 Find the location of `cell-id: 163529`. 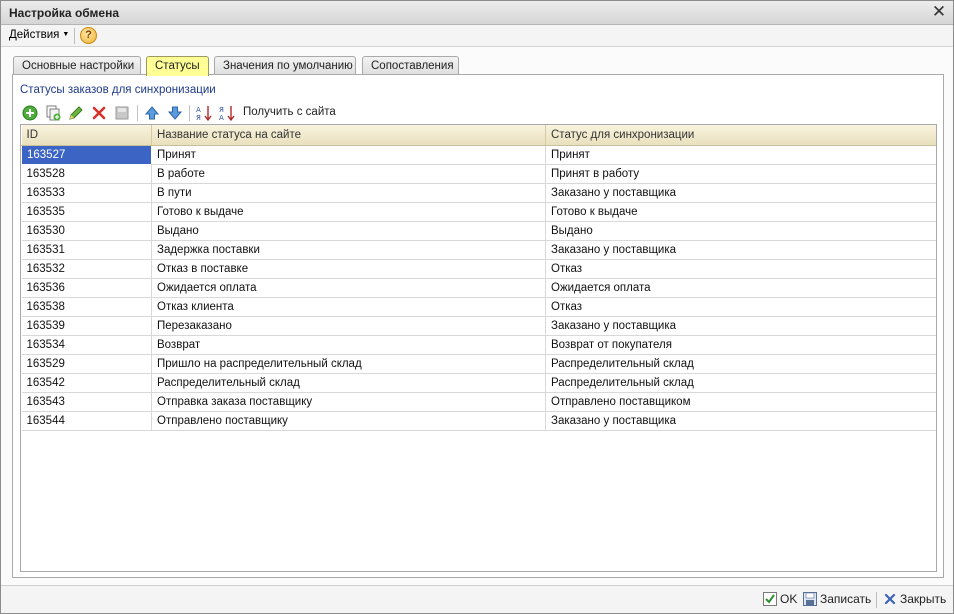

cell-id: 163529 is located at coordinates (86, 364).